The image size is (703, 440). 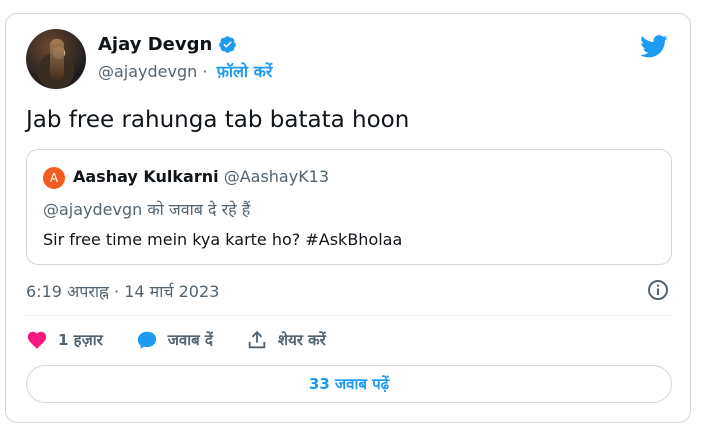 What do you see at coordinates (147, 71) in the screenshot?
I see `author-handle: @ajaydevgn` at bounding box center [147, 71].